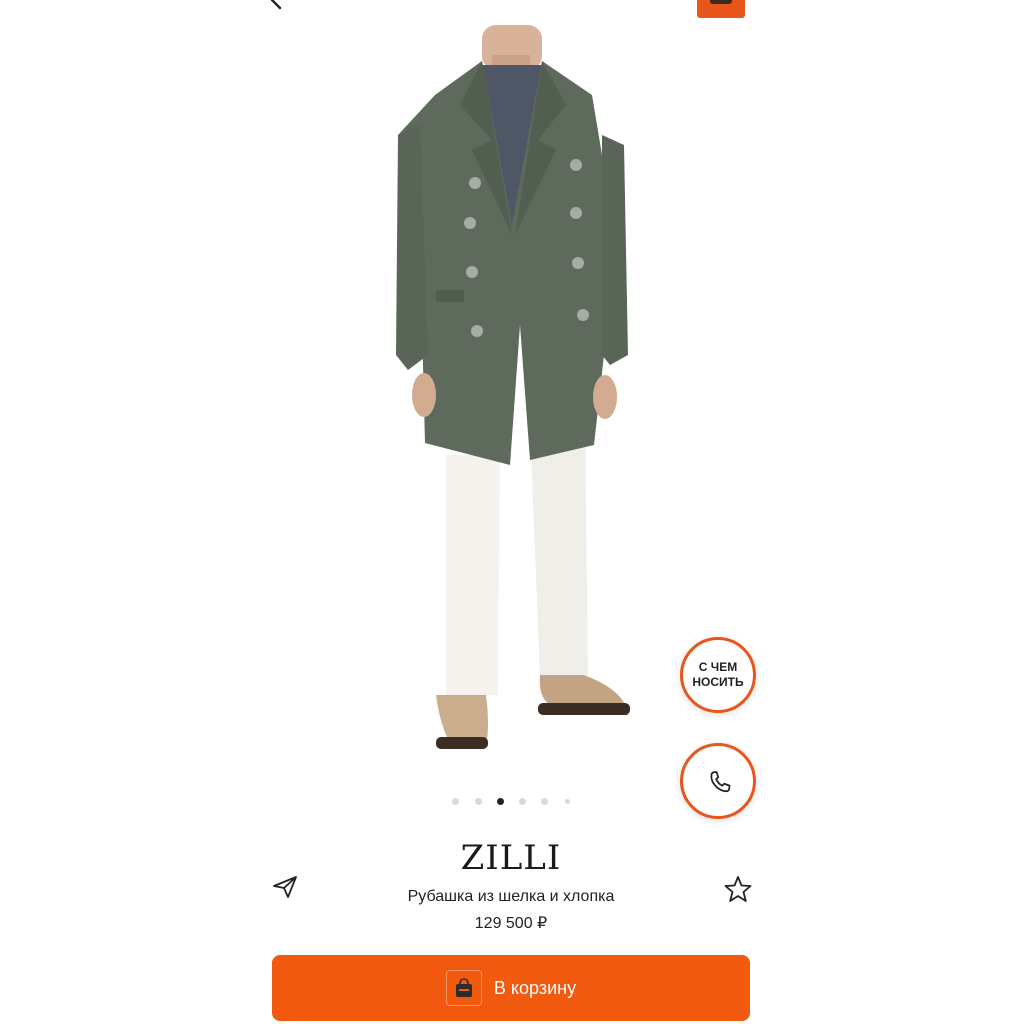 The width and height of the screenshot is (1024, 1024). Describe the element at coordinates (511, 896) in the screenshot. I see `product-title: Рубашка из шелка и хлопка` at that location.